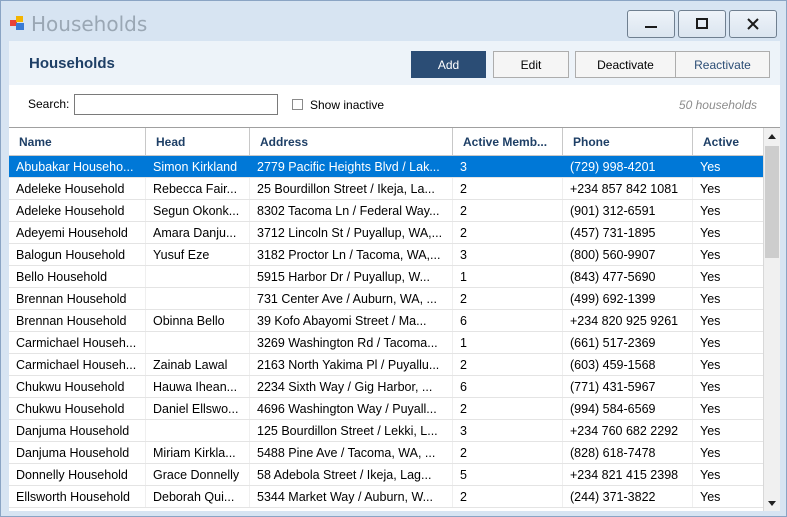 Image resolution: width=787 pixels, height=517 pixels. Describe the element at coordinates (771, 319) in the screenshot. I see `vertical-scrollbar` at that location.